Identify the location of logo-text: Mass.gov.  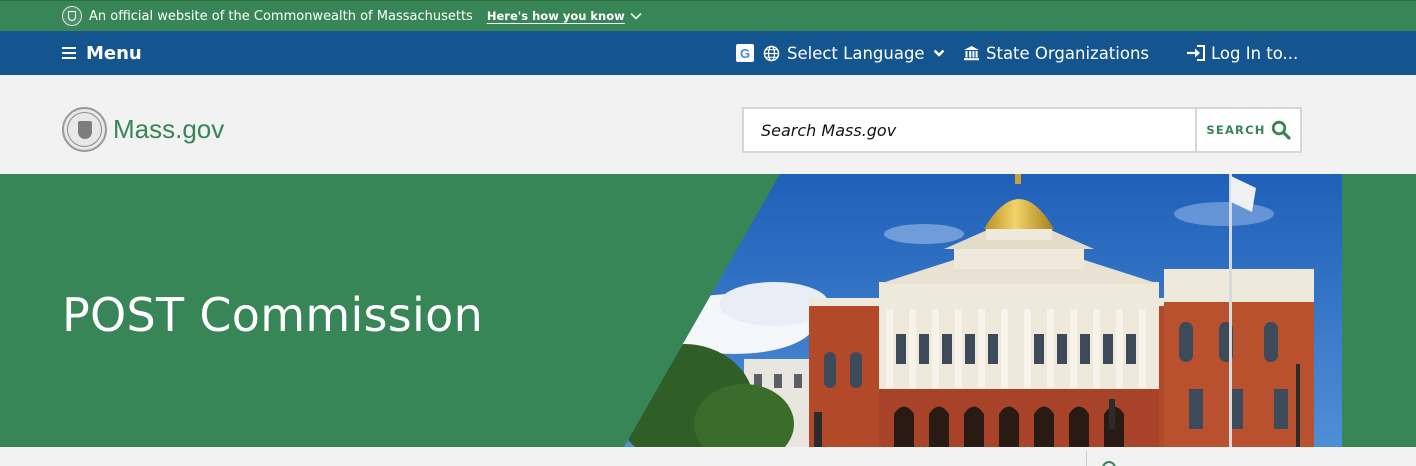
(169, 129).